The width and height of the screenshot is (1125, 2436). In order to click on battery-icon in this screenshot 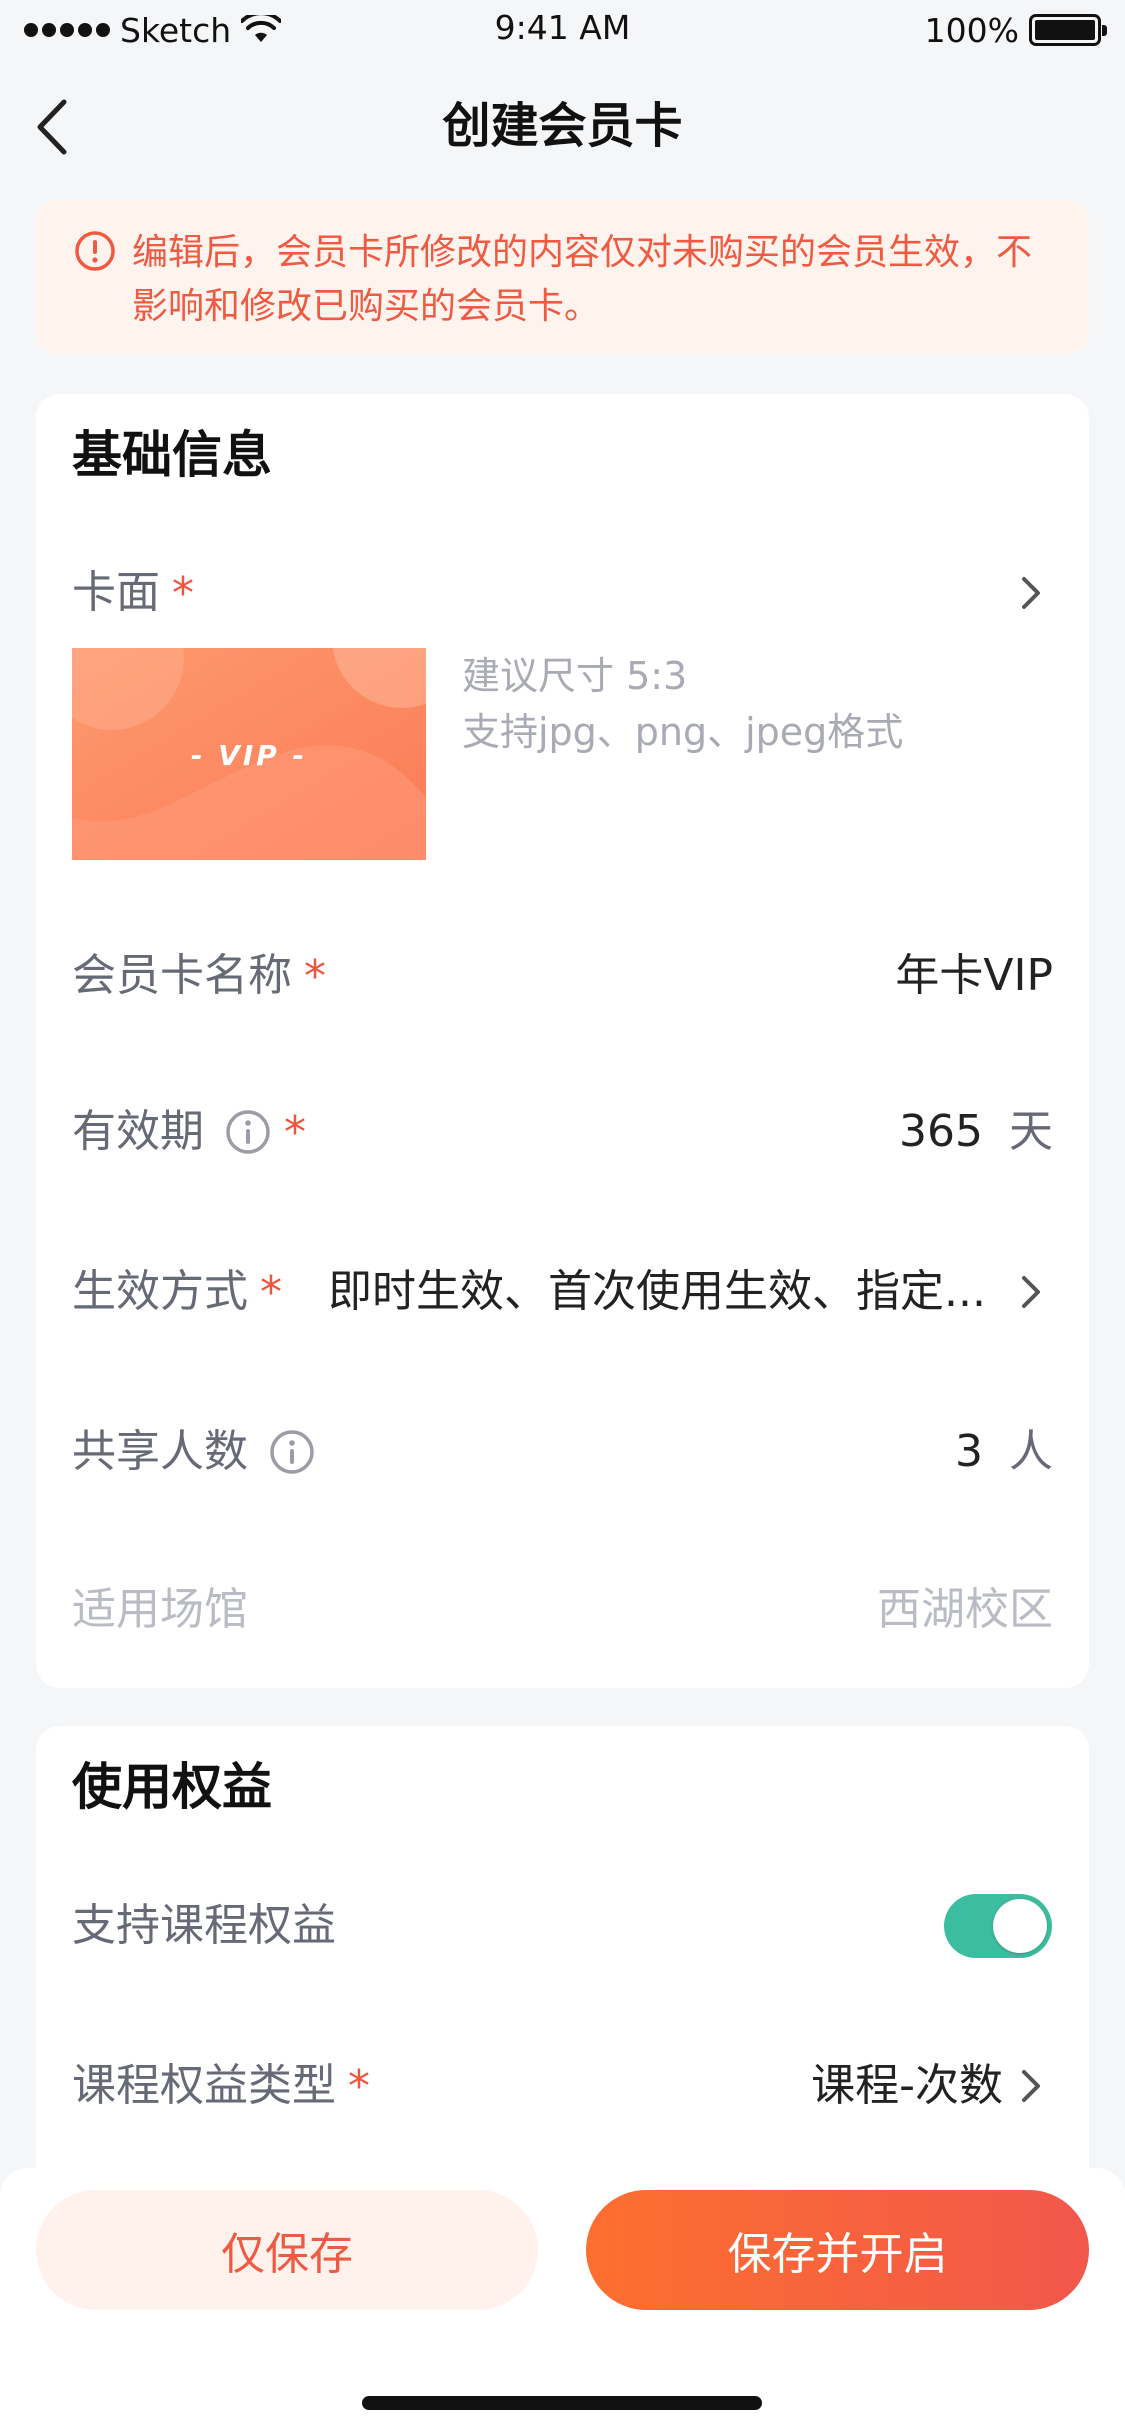, I will do `click(1068, 30)`.